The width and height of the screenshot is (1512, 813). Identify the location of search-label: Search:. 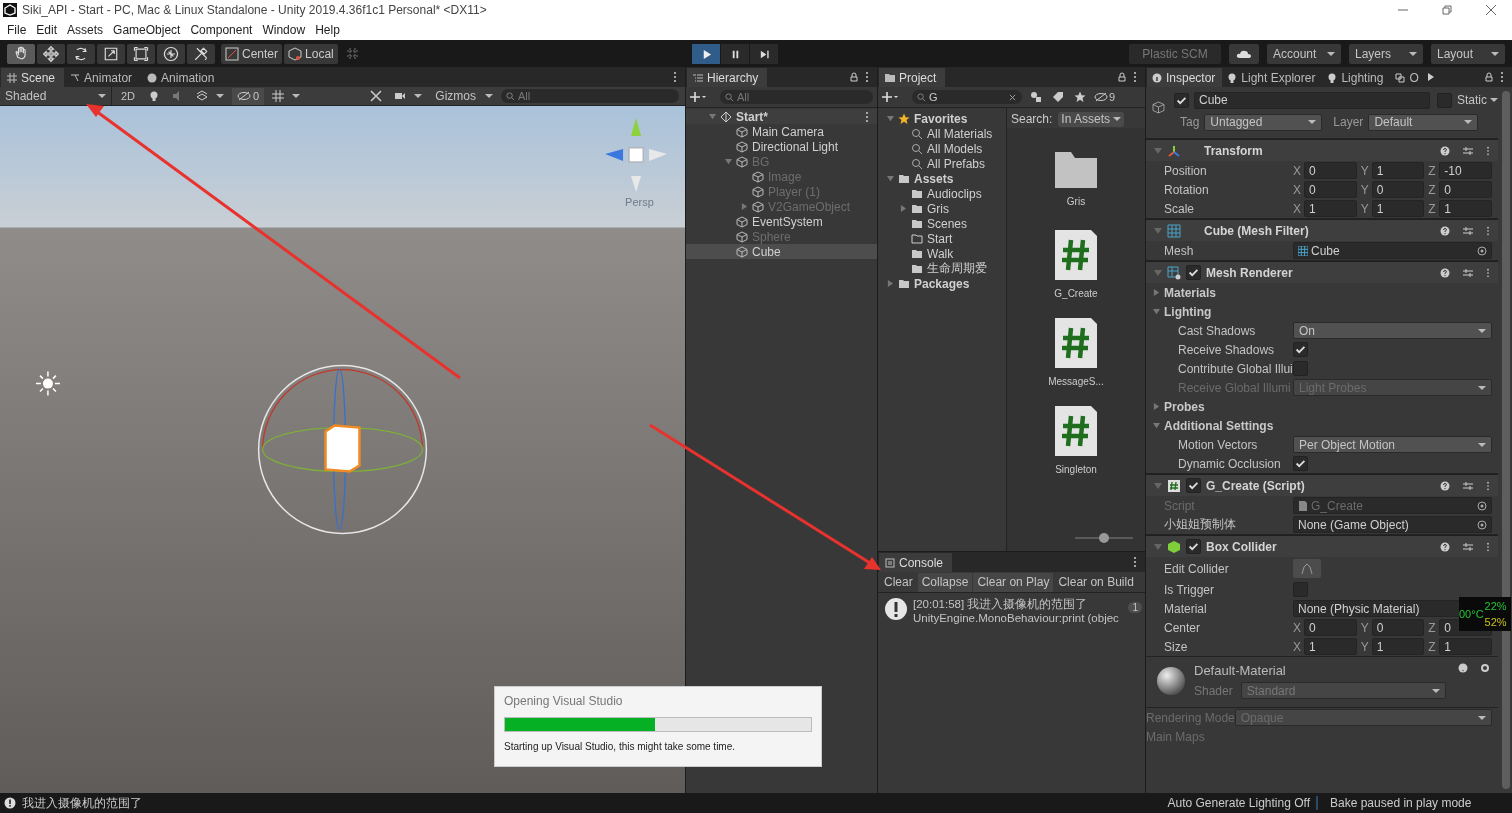
(1032, 119).